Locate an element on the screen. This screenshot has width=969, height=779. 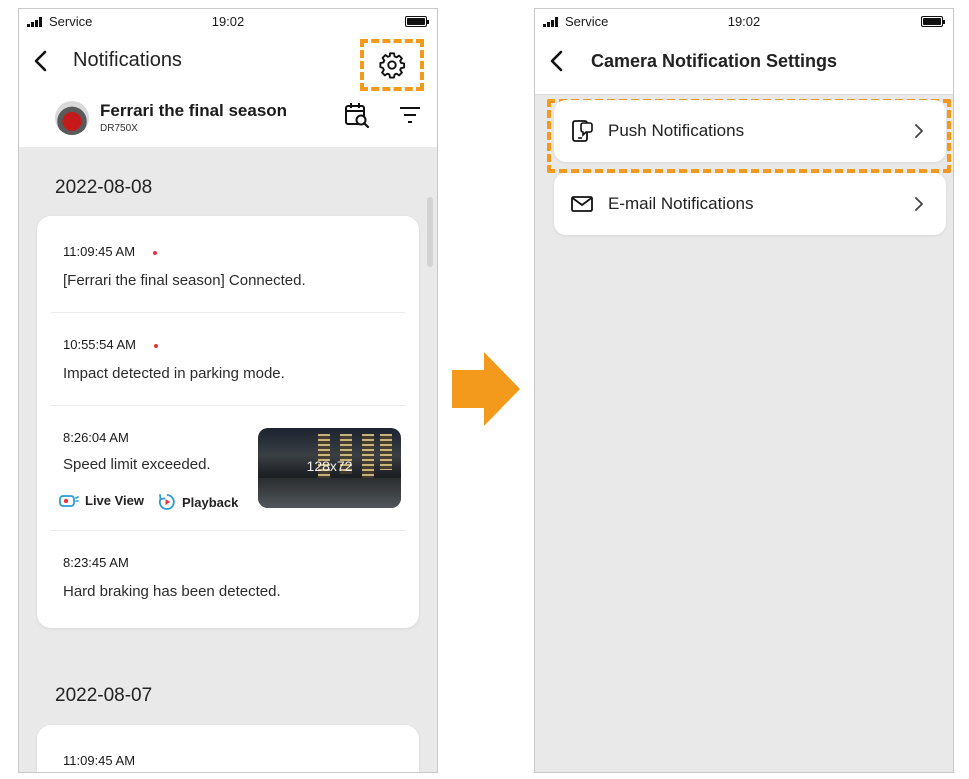
notification-time: 8:26:04 AM is located at coordinates (96, 437).